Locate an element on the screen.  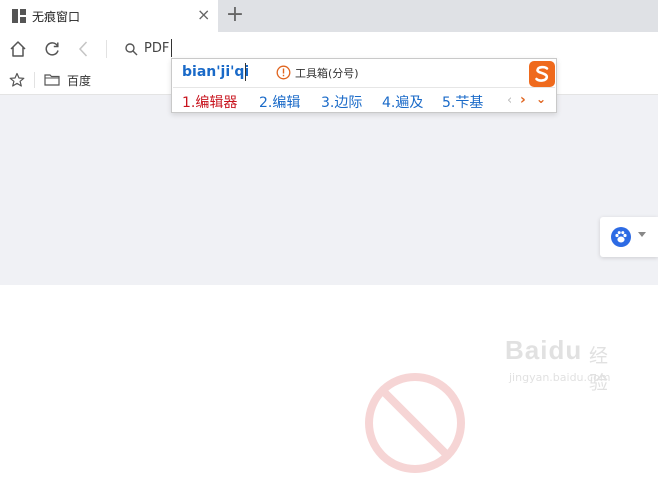
address-bar-input: PDF is located at coordinates (156, 48).